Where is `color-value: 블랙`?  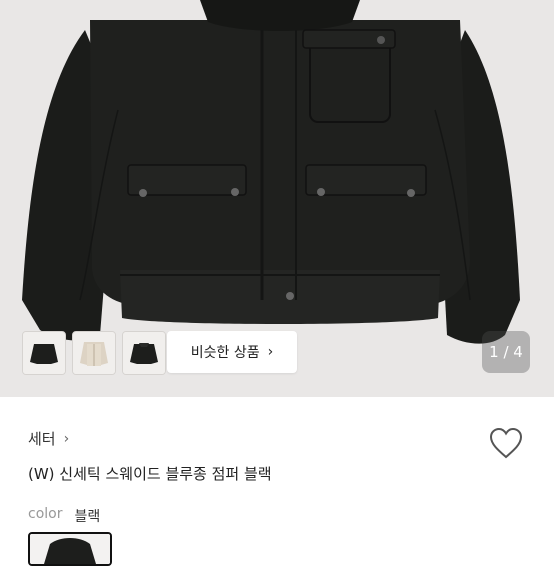 color-value: 블랙 is located at coordinates (87, 517).